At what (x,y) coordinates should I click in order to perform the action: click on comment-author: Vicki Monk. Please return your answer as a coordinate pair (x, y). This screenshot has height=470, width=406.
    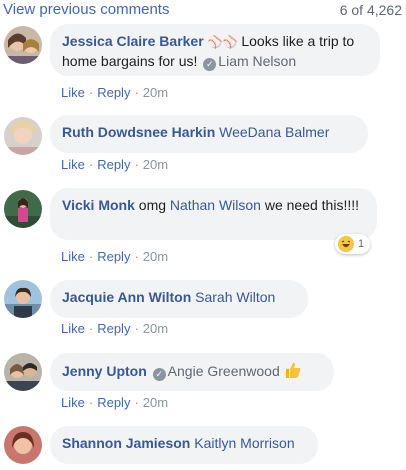
    Looking at the image, I should click on (98, 205).